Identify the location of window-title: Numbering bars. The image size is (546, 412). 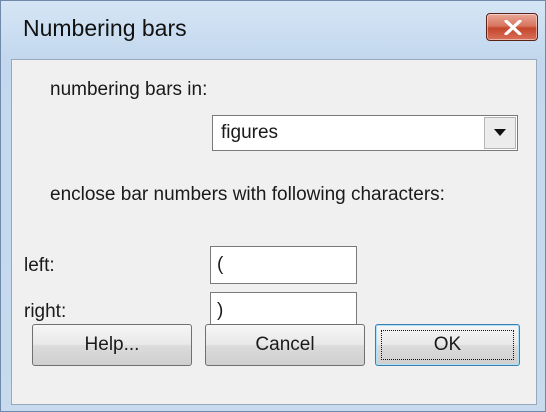
(105, 28).